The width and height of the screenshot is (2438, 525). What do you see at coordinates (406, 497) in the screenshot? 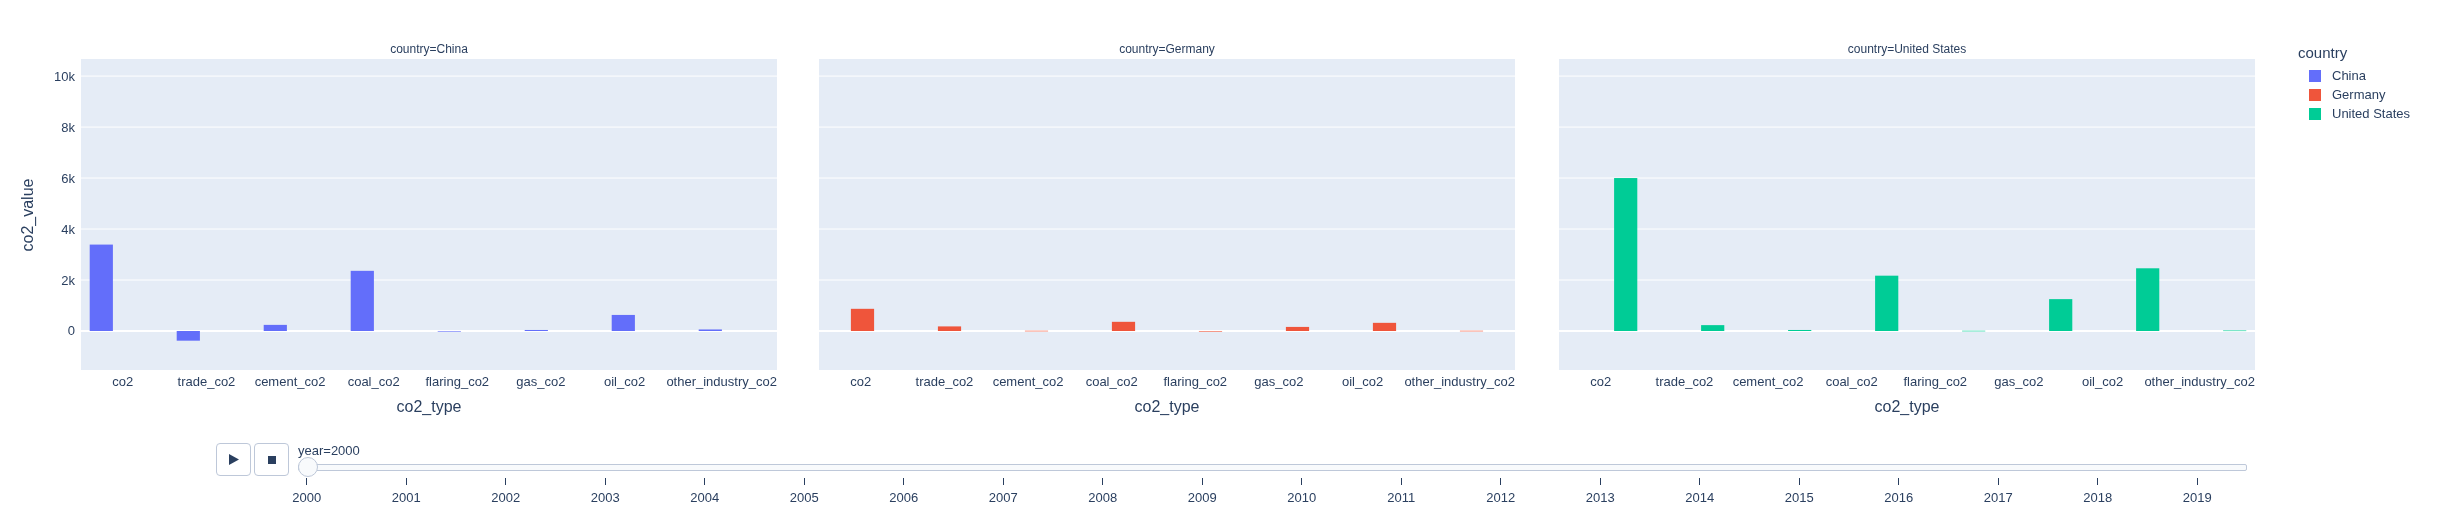
I see `slider-tick-label: 2001` at bounding box center [406, 497].